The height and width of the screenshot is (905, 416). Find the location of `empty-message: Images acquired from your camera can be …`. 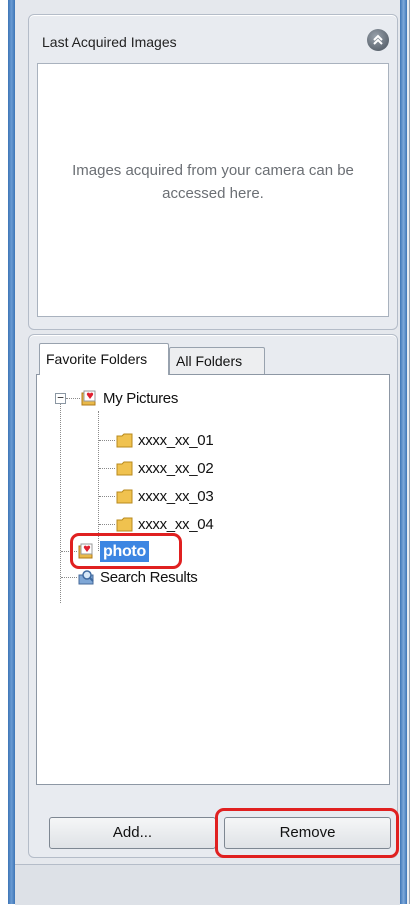

empty-message: Images acquired from your camera can be … is located at coordinates (213, 182).